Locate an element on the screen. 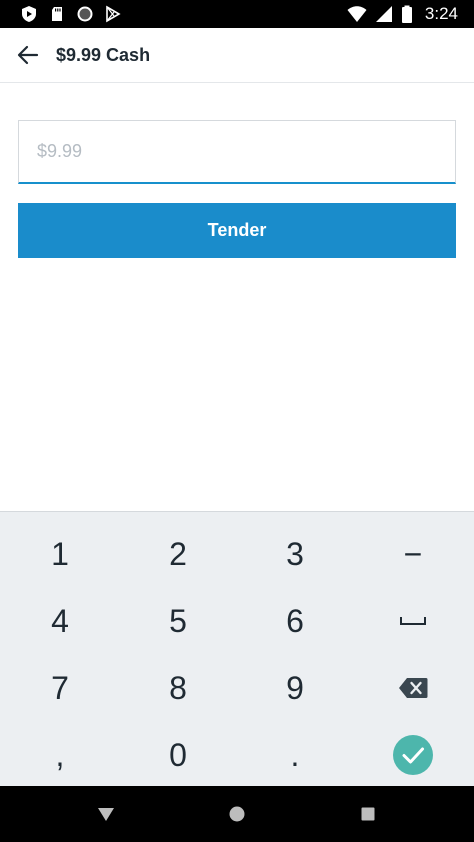 The image size is (474, 842). sd-card-icon is located at coordinates (57, 14).